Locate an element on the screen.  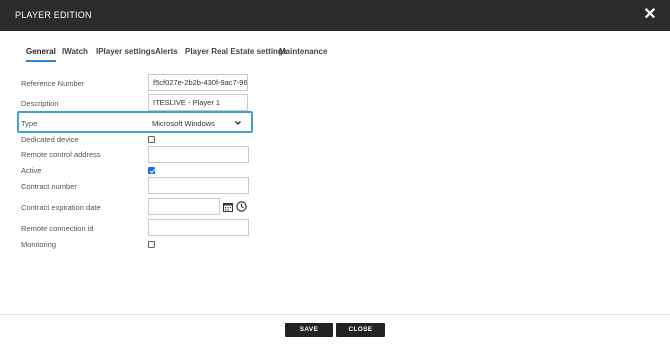
chevron-down-icon is located at coordinates (238, 123).